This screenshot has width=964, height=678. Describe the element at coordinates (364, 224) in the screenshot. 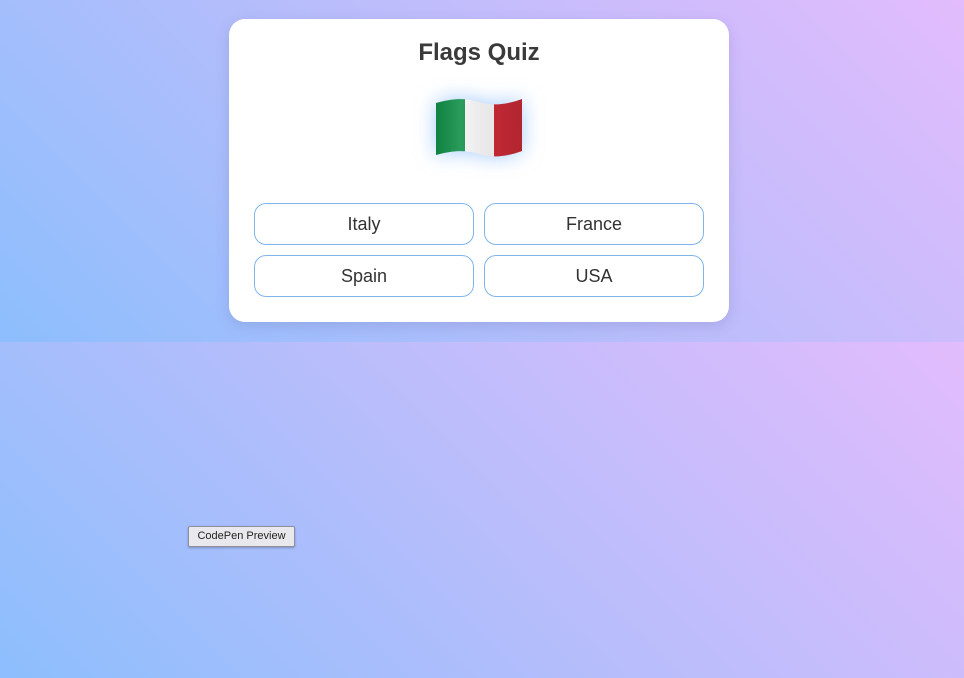

I see `answer-button-italy: Italy` at that location.